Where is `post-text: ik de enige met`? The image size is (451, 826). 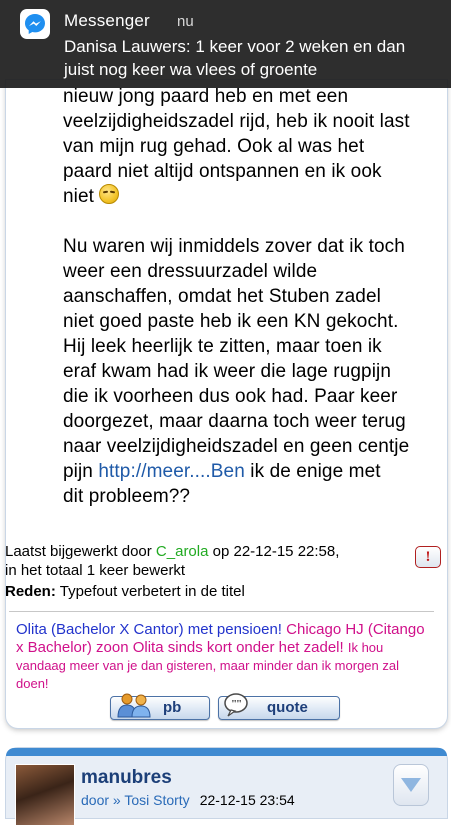 post-text: ik de enige met is located at coordinates (315, 471).